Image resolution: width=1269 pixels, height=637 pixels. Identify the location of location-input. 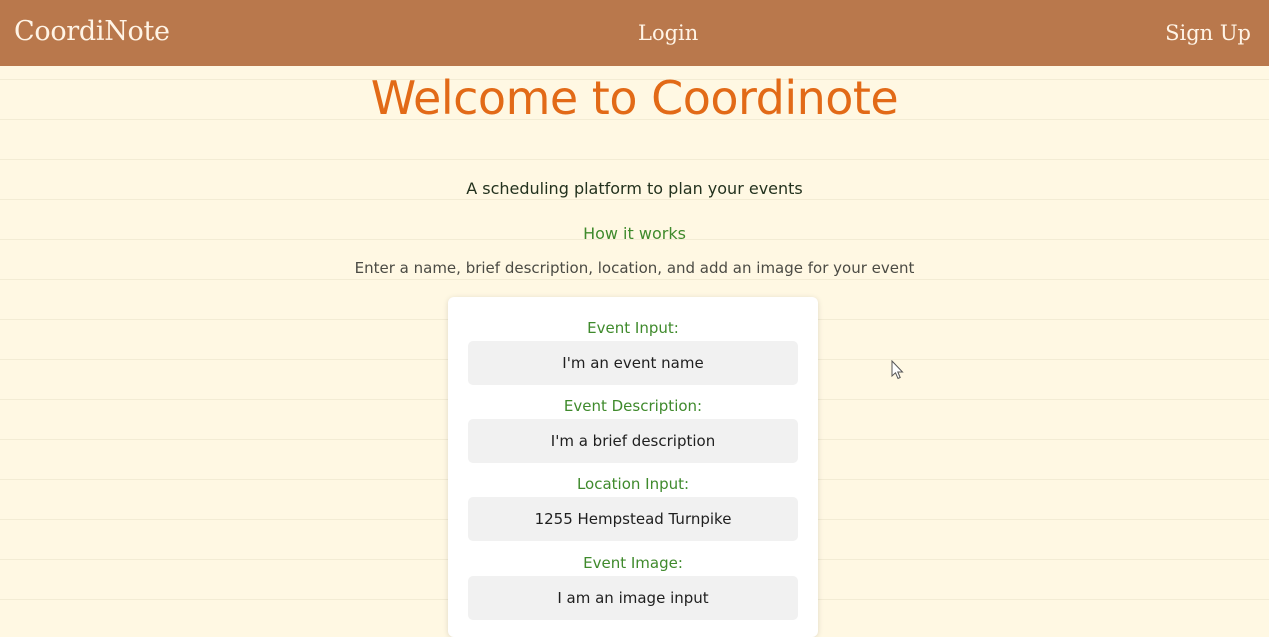
(633, 519).